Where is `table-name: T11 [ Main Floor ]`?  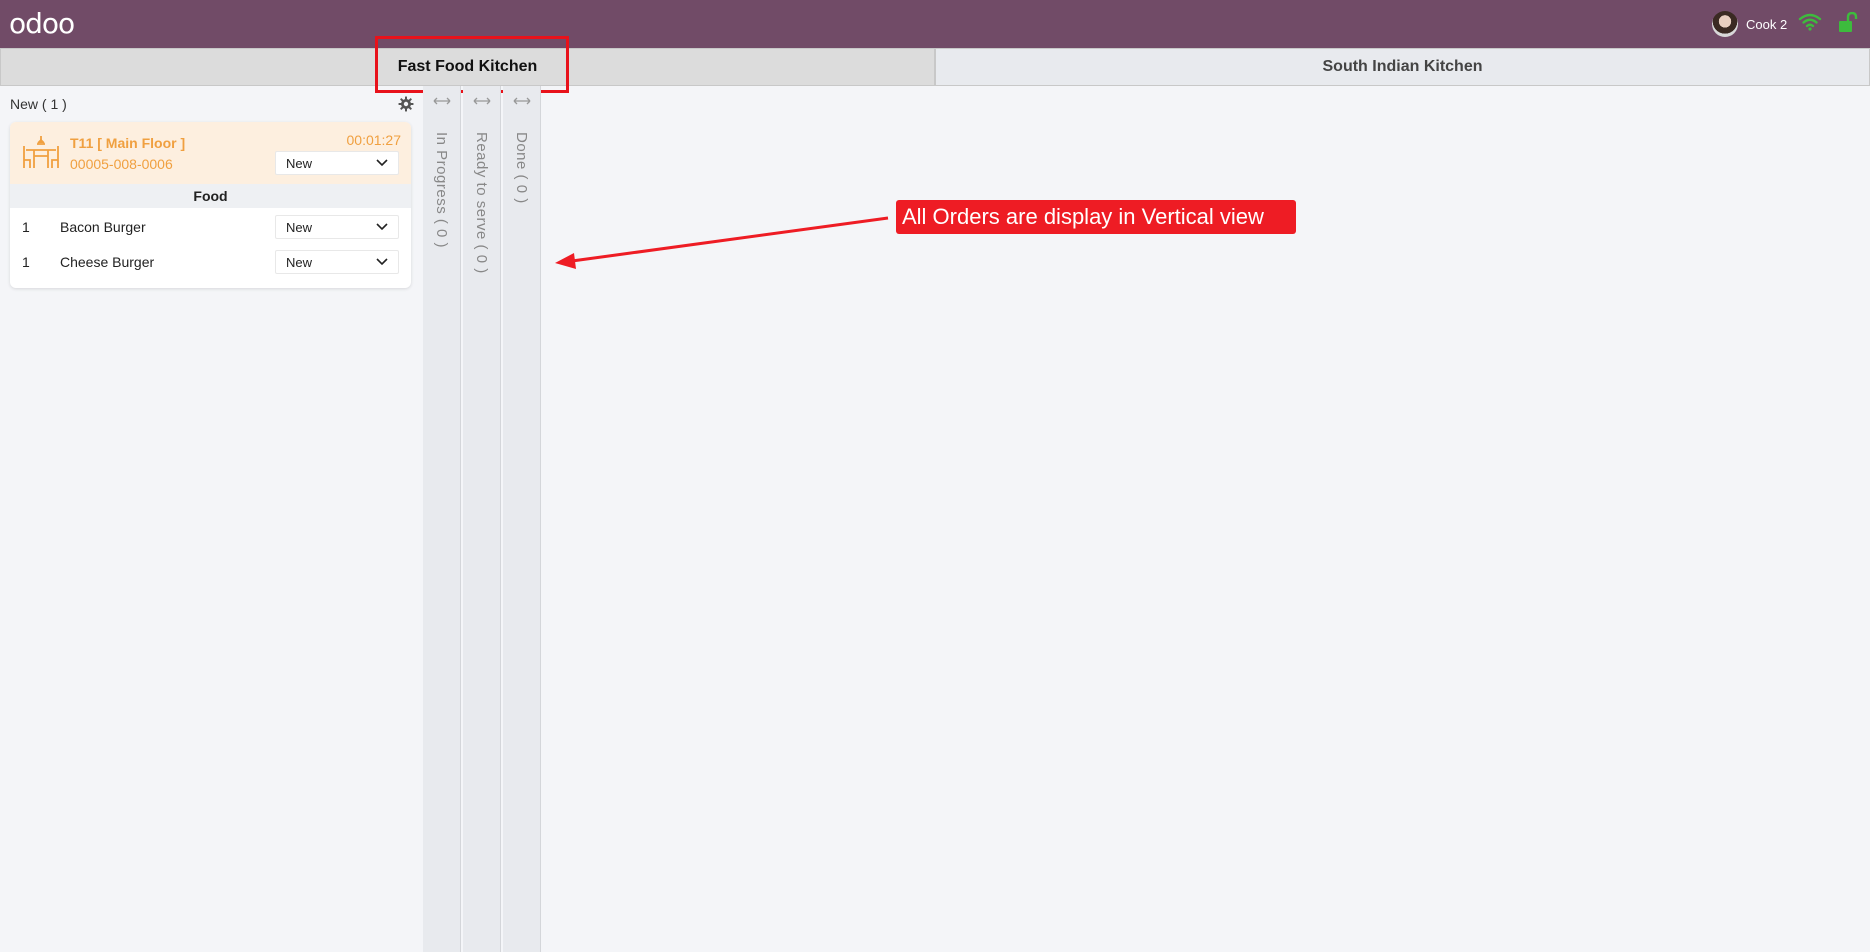 table-name: T11 [ Main Floor ] is located at coordinates (128, 143).